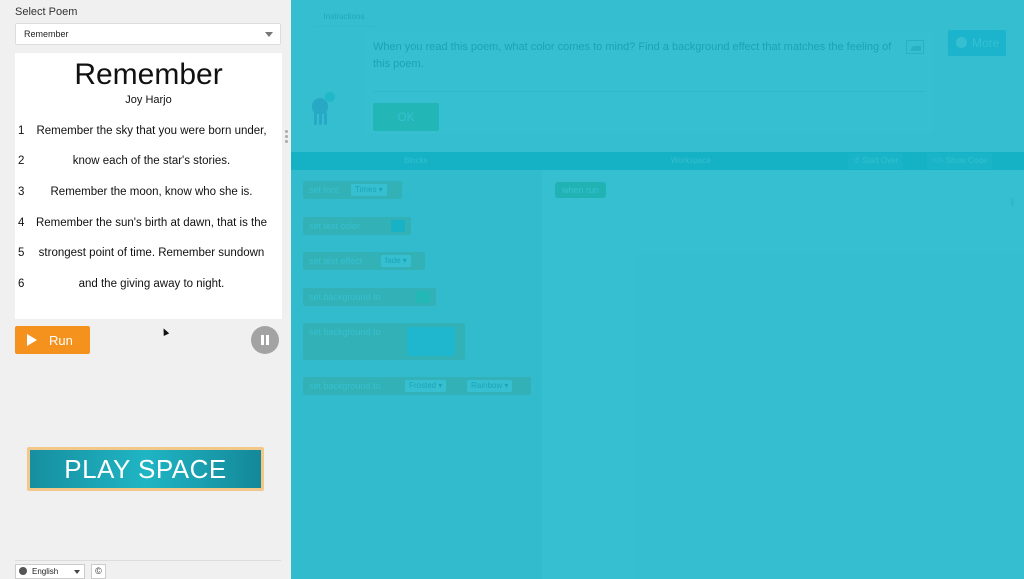  I want to click on footer-divider, so click(148, 560).